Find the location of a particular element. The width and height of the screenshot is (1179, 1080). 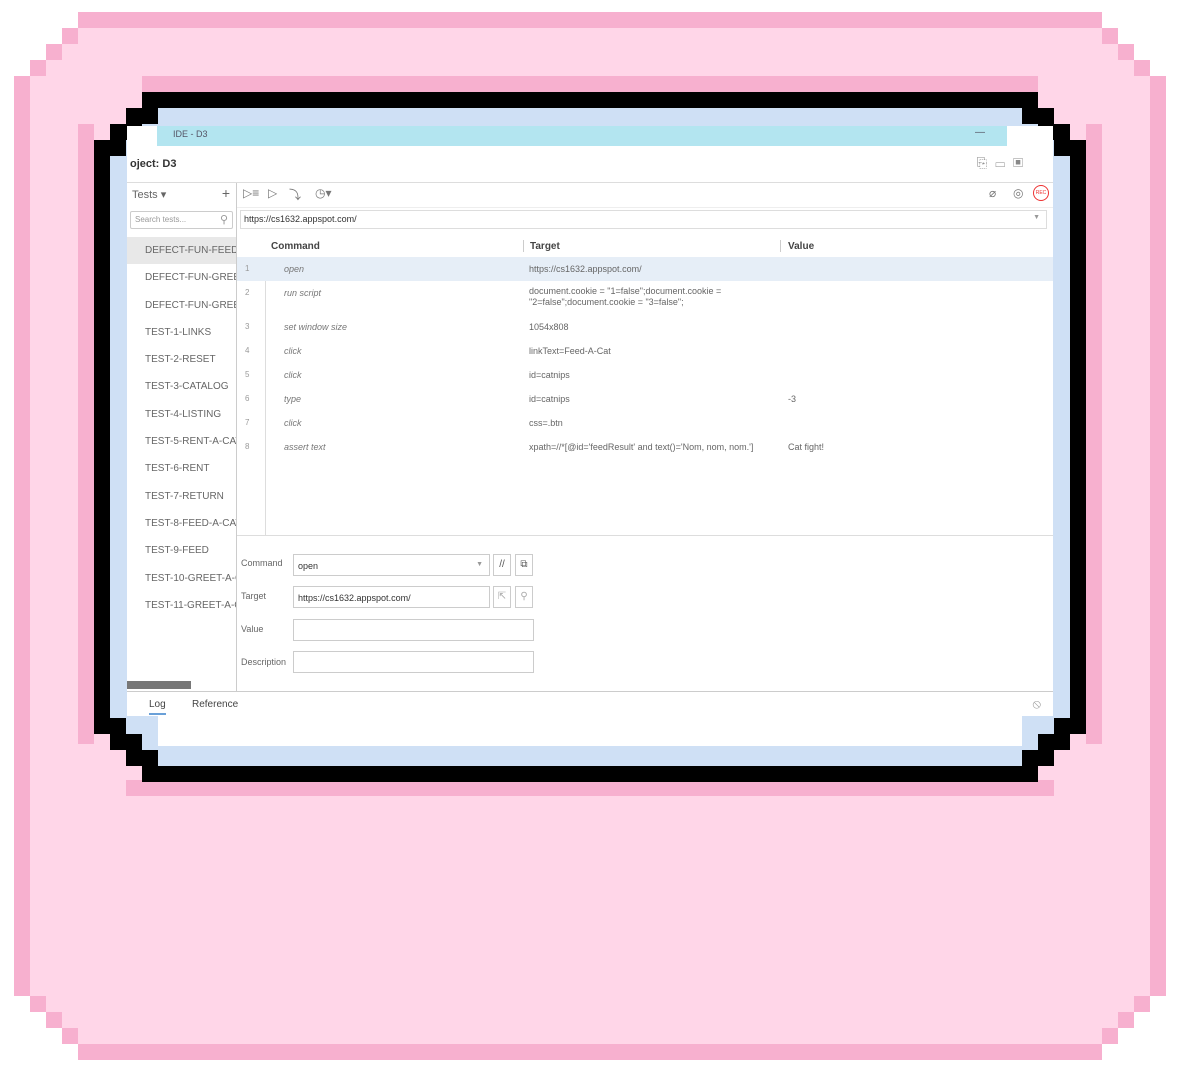

title-bar: IDE - D3 — is located at coordinates (582, 136).